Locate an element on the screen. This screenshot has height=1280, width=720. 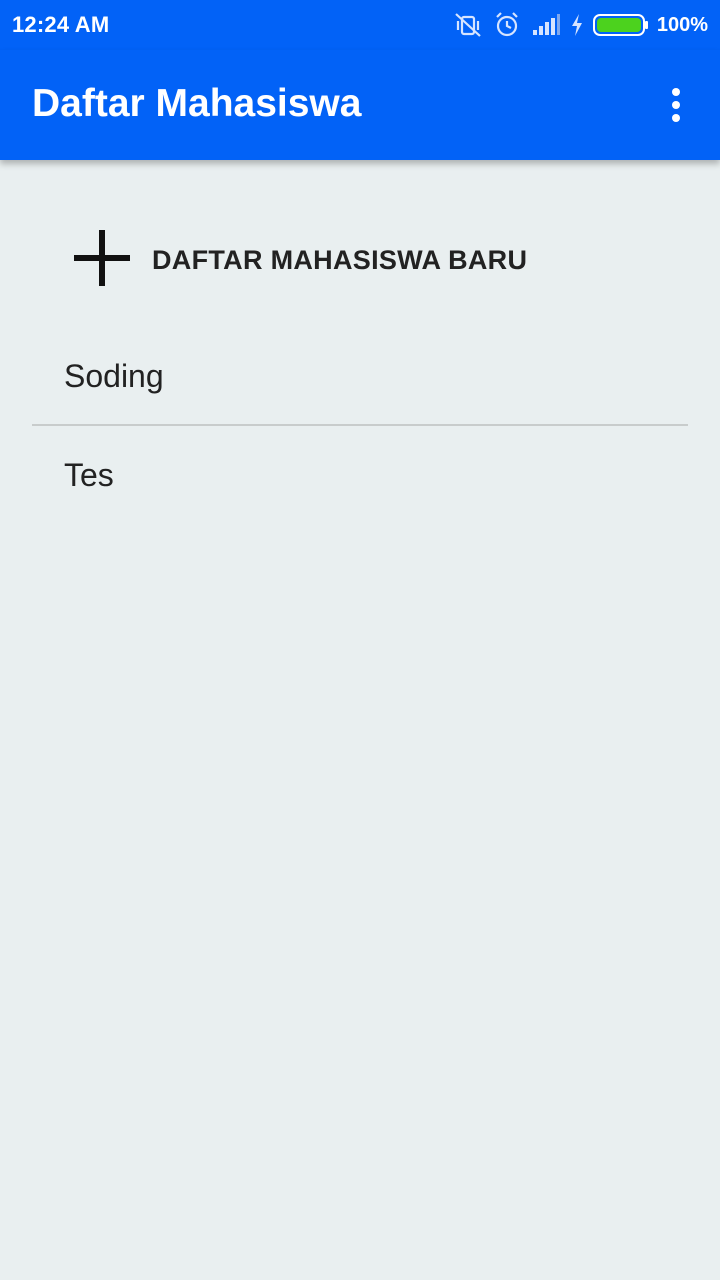
status-icons: 100% is located at coordinates (575, 25).